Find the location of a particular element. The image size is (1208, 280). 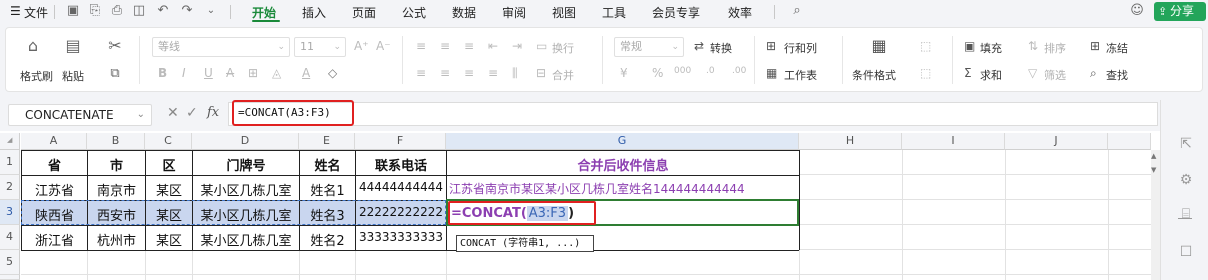

column-header: J is located at coordinates (1056, 141).